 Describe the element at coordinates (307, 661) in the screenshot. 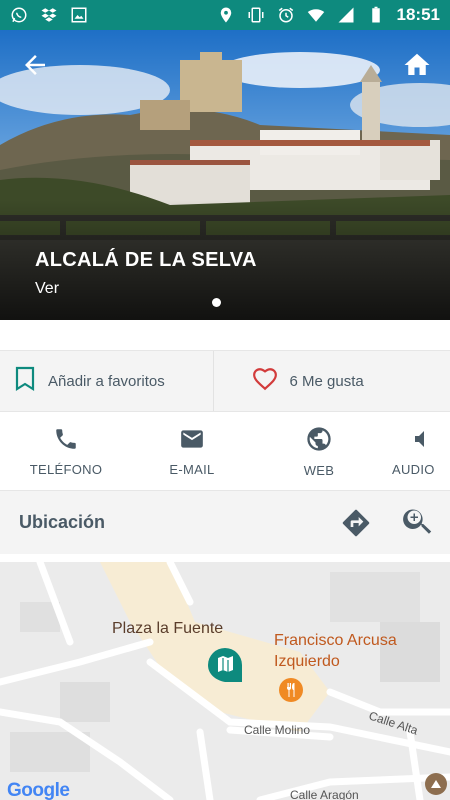

I see `map-label-restaurant-line2: Izquierdo` at that location.